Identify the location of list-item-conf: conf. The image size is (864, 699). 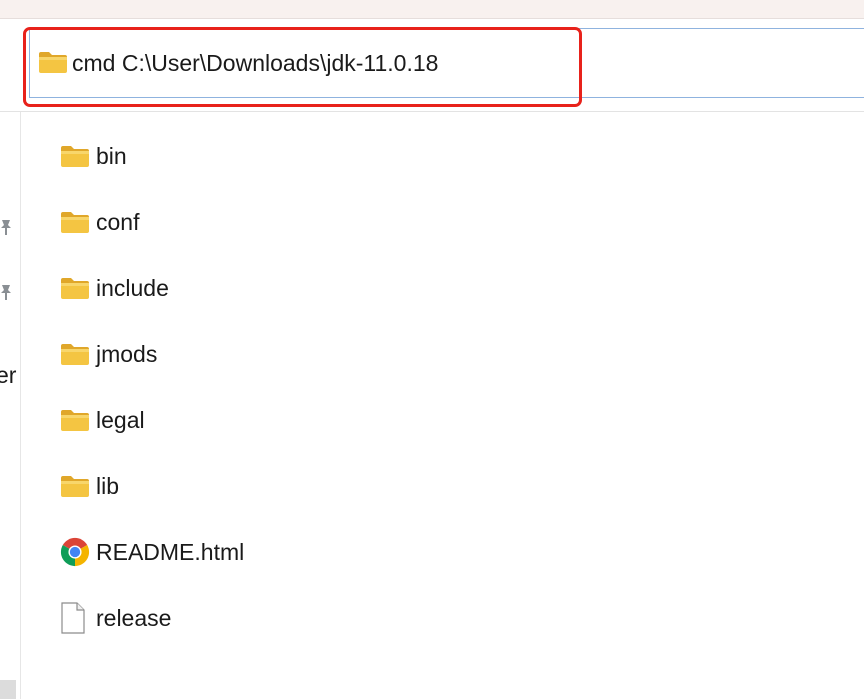
(99, 222).